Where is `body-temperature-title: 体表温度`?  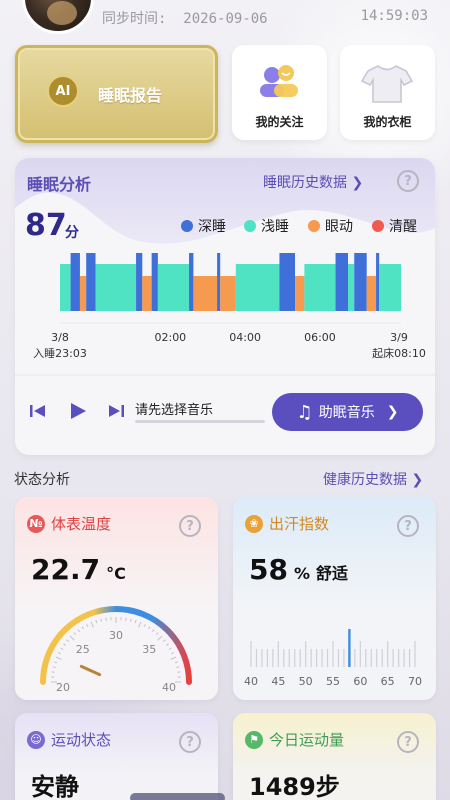
body-temperature-title: 体表温度 is located at coordinates (81, 524).